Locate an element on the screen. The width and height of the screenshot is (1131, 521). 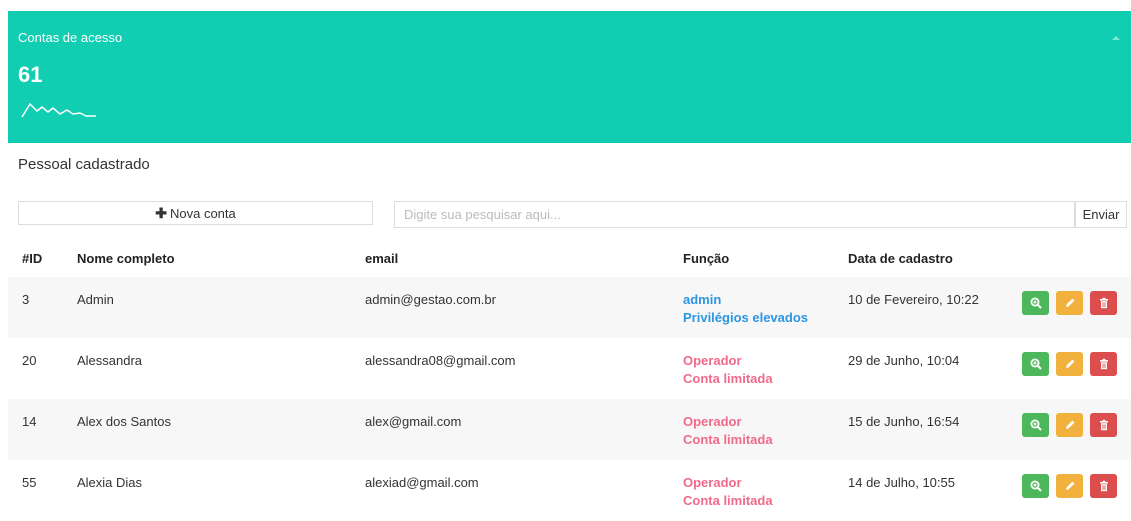
row-name: Alexia Dias is located at coordinates (110, 482).